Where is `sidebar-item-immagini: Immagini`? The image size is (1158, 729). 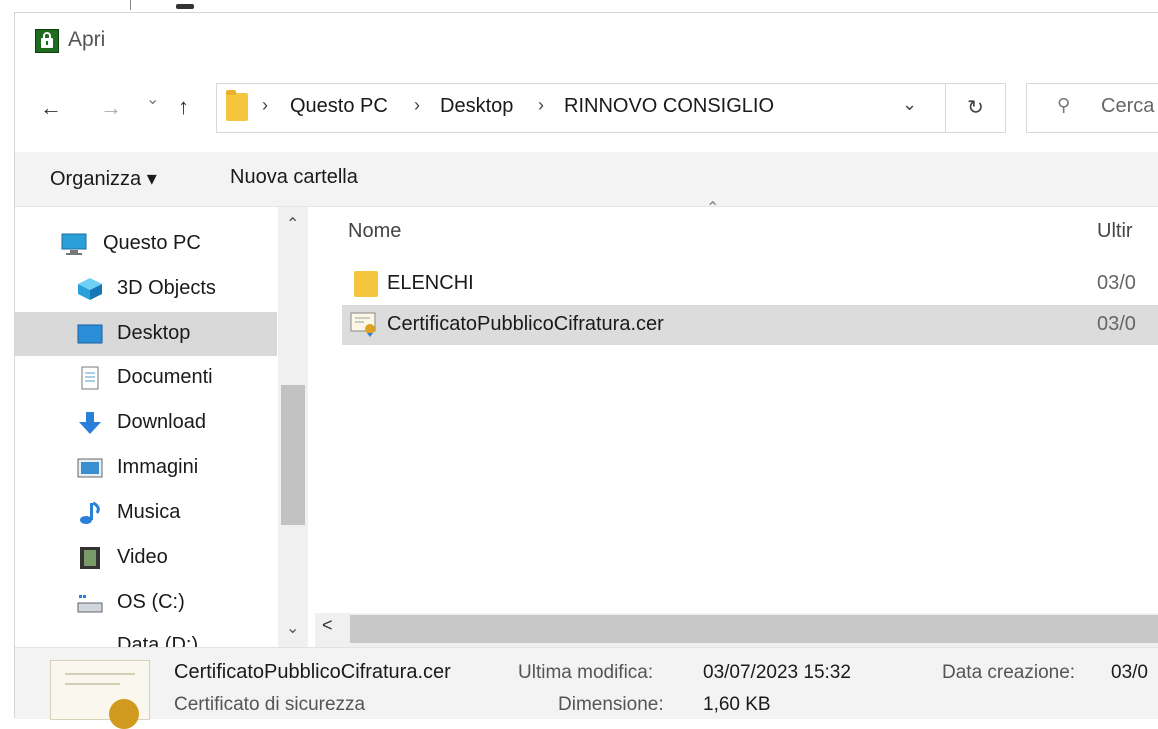
sidebar-item-immagini: Immagini is located at coordinates (146, 468).